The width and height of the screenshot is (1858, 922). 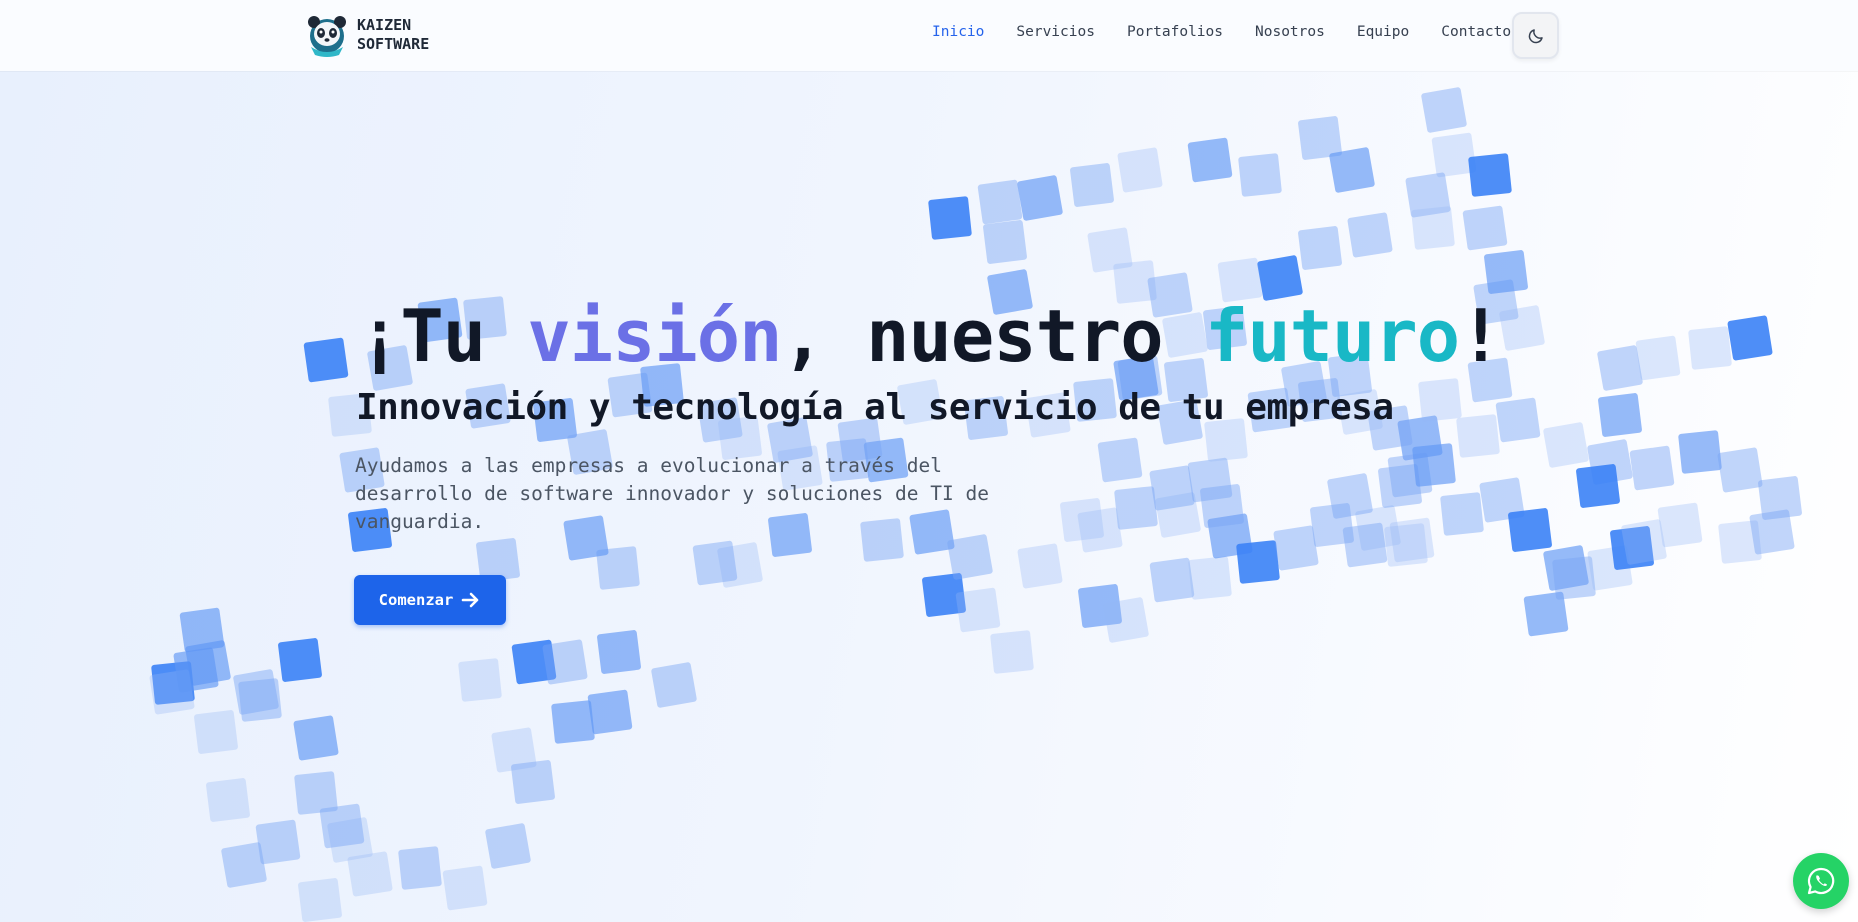 What do you see at coordinates (958, 32) in the screenshot?
I see `nav-item-inicio: Inicio` at bounding box center [958, 32].